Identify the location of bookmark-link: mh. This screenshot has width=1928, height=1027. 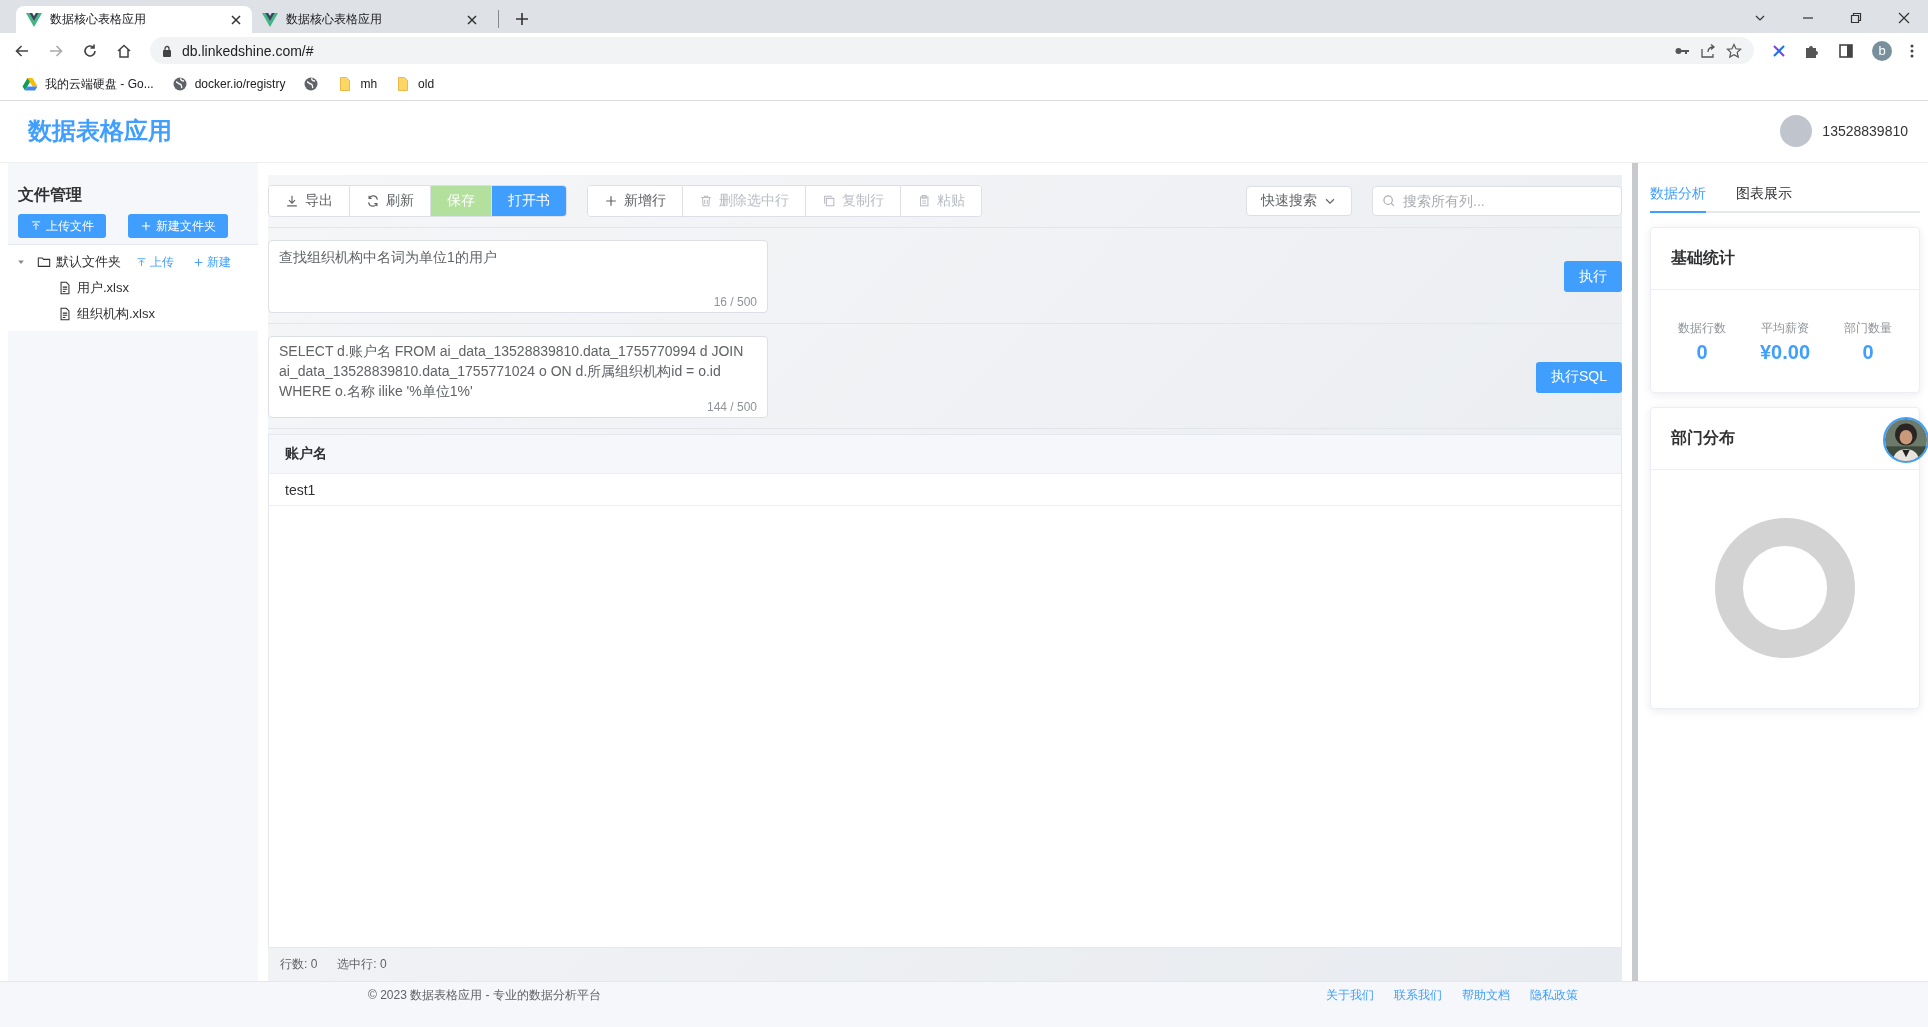
(369, 84).